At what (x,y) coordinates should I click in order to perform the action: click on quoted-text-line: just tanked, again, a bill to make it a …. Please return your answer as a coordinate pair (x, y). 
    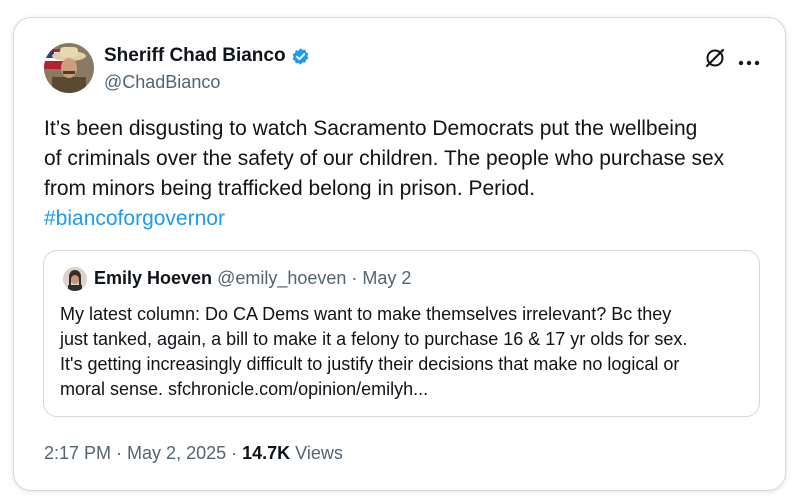
    Looking at the image, I should click on (374, 339).